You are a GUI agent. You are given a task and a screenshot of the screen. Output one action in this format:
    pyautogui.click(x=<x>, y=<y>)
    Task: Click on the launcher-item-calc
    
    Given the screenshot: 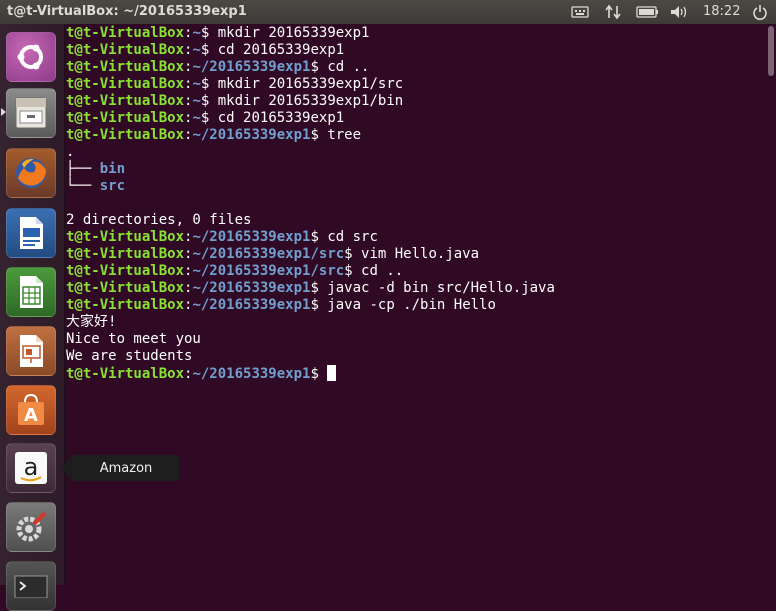 What is the action you would take?
    pyautogui.click(x=31, y=292)
    